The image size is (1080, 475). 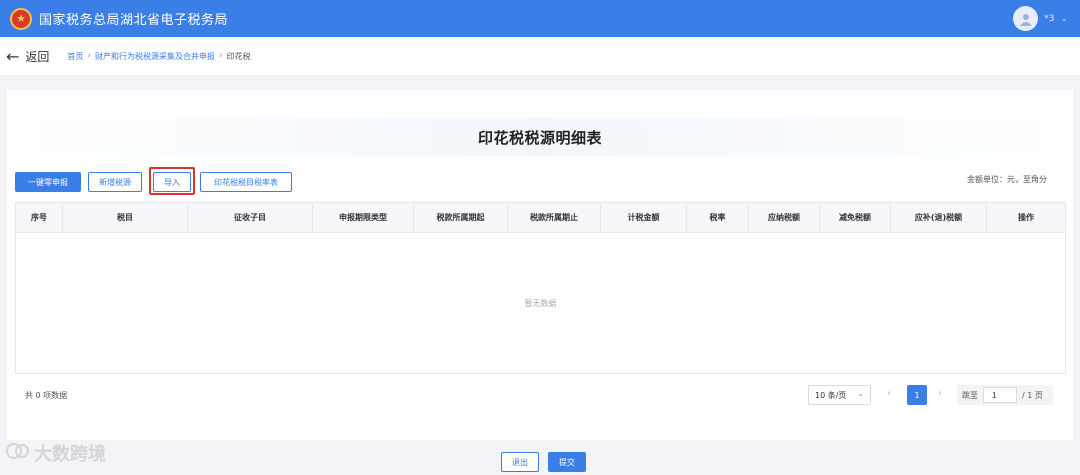 What do you see at coordinates (939, 217) in the screenshot?
I see `column-header: 应补(退)税额` at bounding box center [939, 217].